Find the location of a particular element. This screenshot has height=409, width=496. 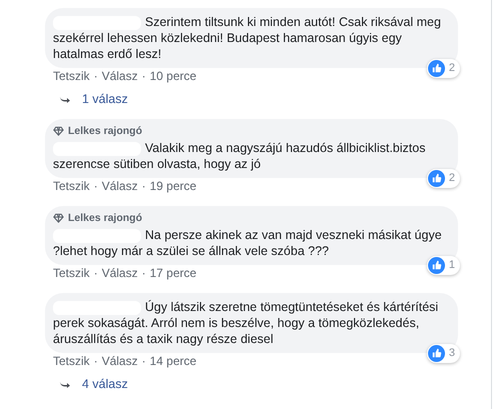

reaction-count: 3 is located at coordinates (443, 353).